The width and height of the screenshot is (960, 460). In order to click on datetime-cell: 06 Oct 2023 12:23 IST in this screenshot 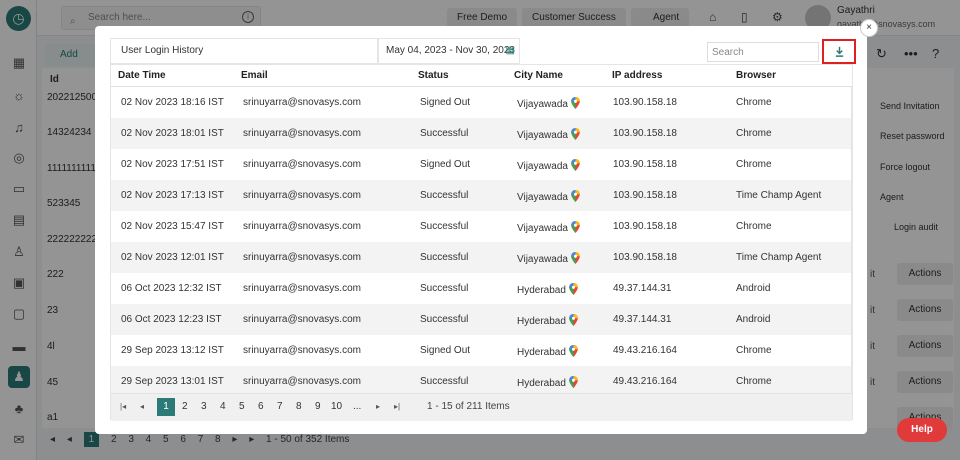, I will do `click(171, 319)`.